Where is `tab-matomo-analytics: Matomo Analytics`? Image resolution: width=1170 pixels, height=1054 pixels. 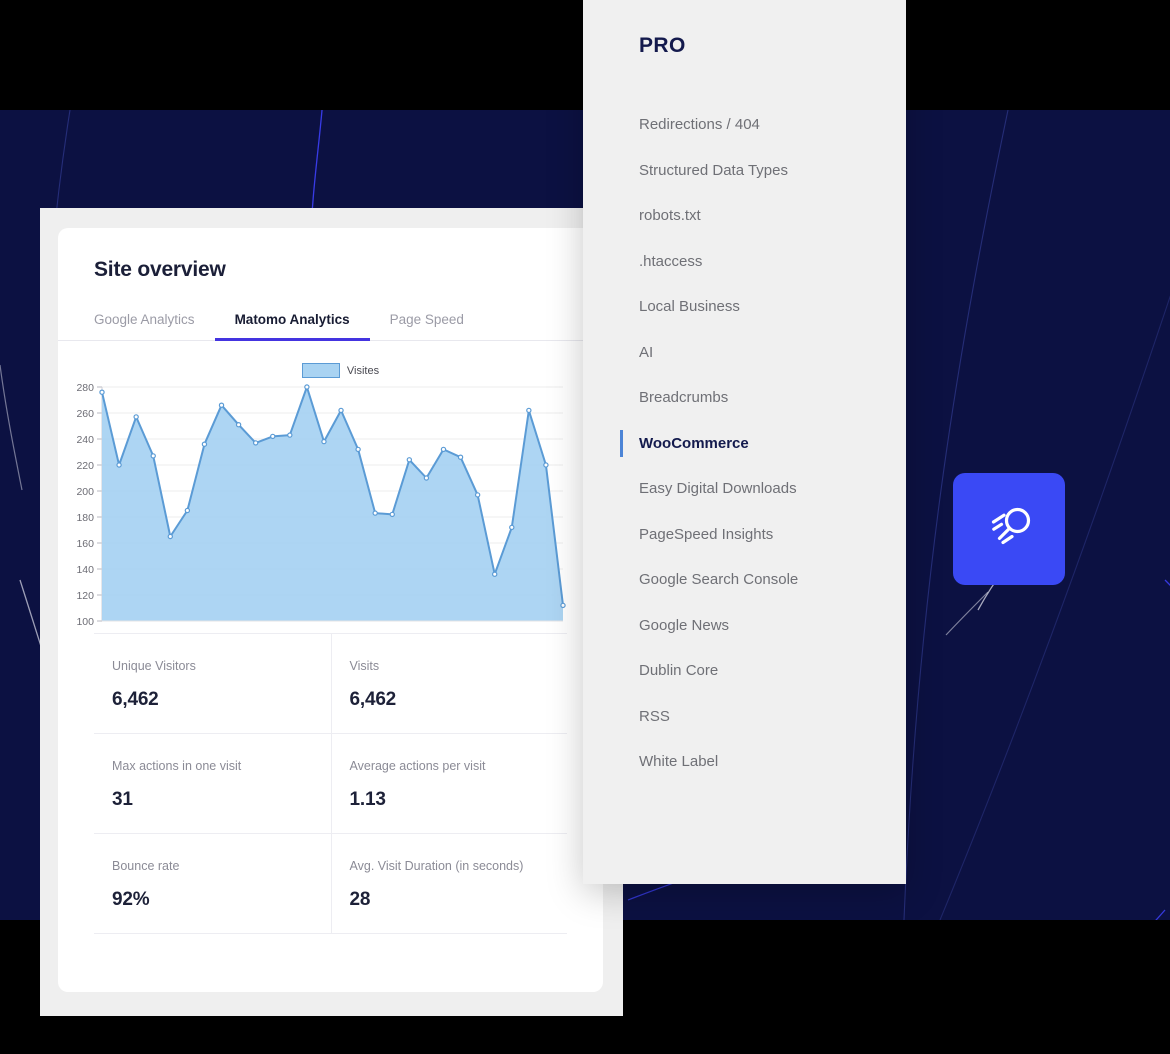
tab-matomo-analytics: Matomo Analytics is located at coordinates (292, 326).